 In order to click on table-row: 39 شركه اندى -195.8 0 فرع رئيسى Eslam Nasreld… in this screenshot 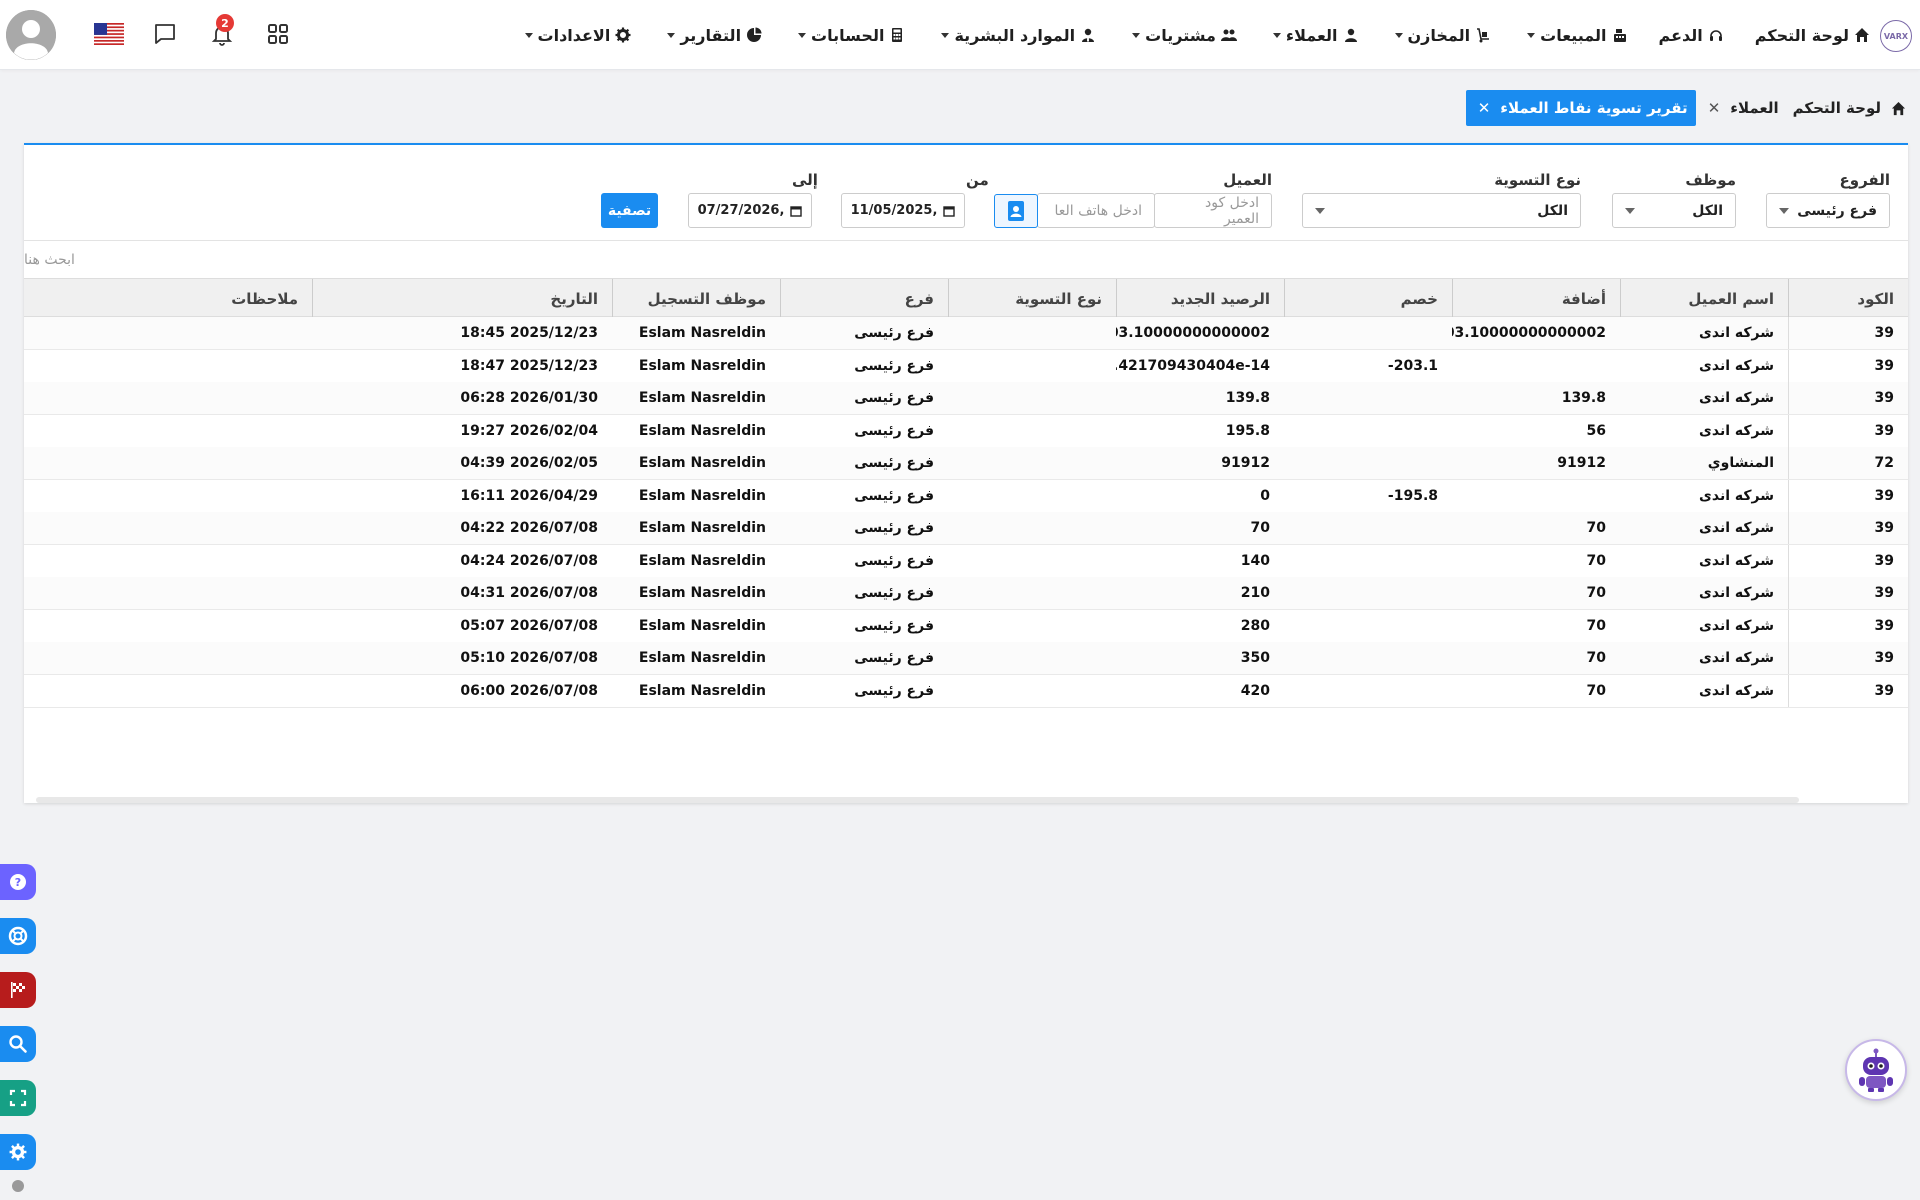, I will do `click(966, 496)`.